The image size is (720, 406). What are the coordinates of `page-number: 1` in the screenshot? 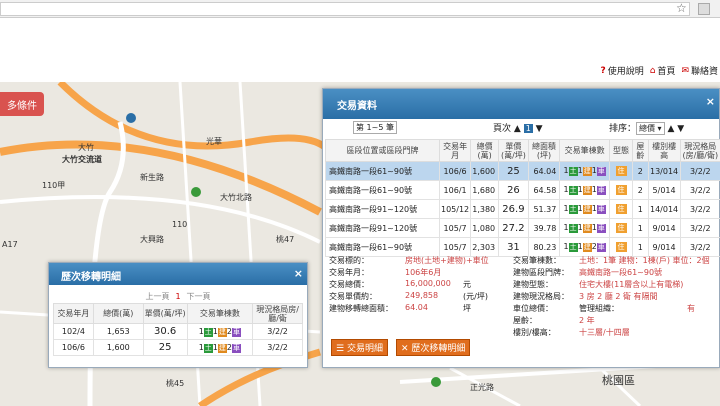 It's located at (528, 128).